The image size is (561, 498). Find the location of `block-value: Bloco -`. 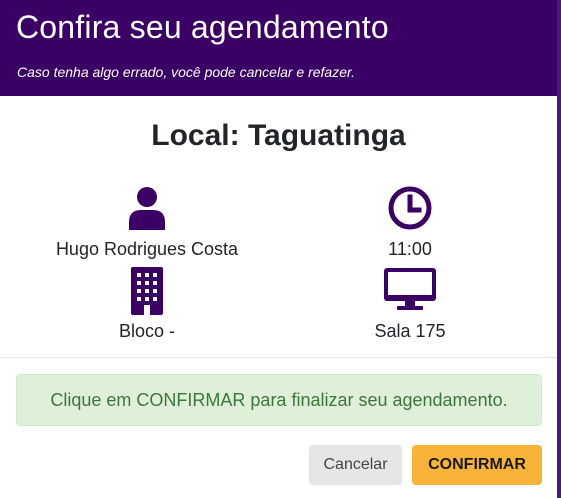

block-value: Bloco - is located at coordinates (147, 331).